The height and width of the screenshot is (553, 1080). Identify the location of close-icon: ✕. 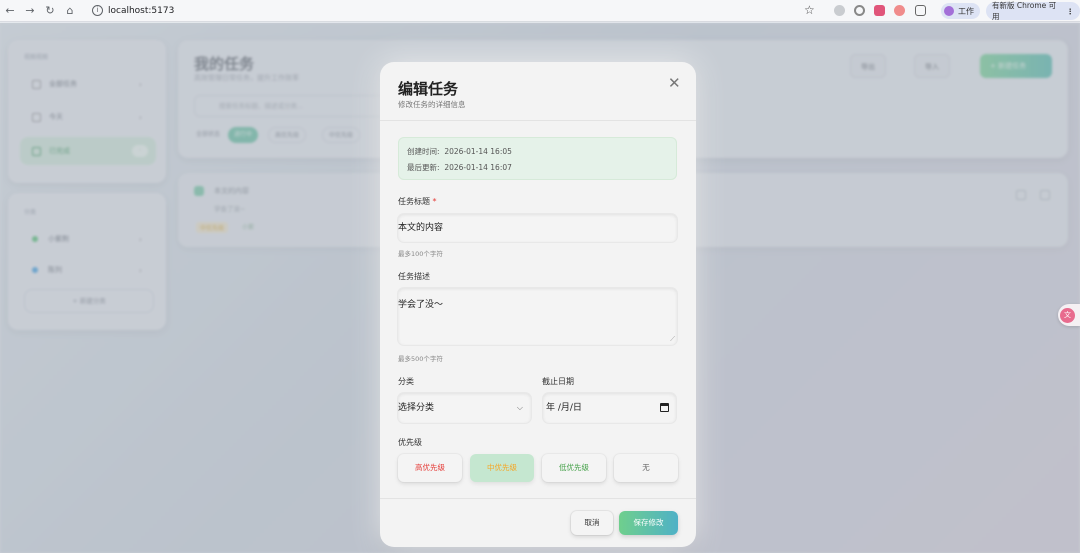
(674, 83).